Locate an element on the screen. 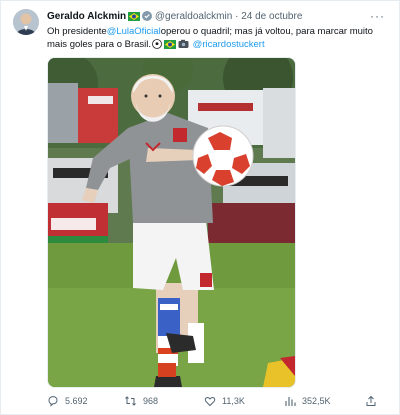  tweet-date: 24 de octubre is located at coordinates (271, 16).